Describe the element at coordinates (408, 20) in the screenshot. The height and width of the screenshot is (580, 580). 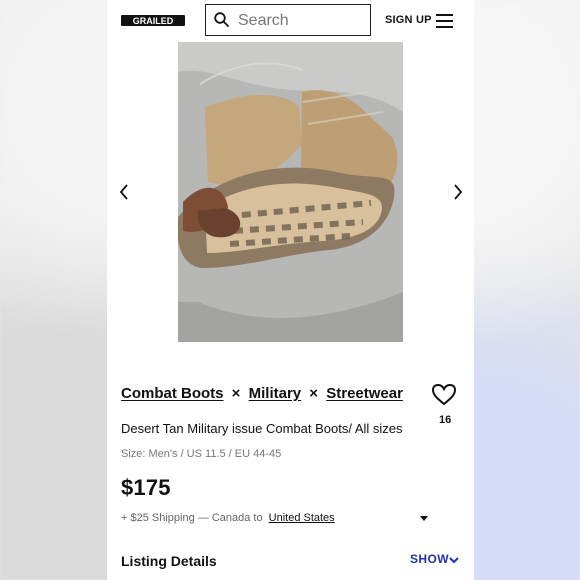
I see `sign-up-link: SIGN UP` at that location.